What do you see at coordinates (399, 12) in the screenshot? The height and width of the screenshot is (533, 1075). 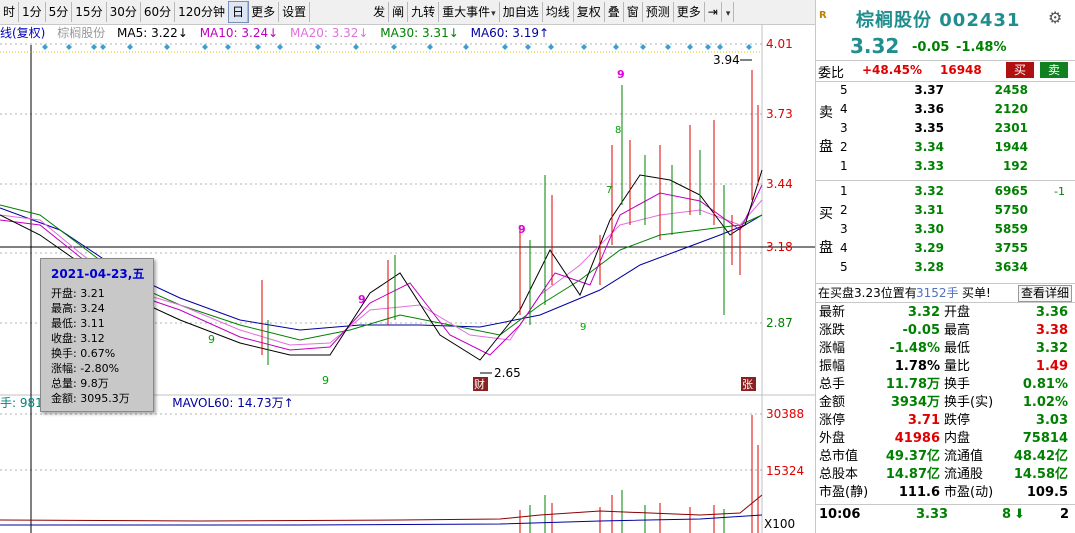 I see `tool-chan-button: 阐` at bounding box center [399, 12].